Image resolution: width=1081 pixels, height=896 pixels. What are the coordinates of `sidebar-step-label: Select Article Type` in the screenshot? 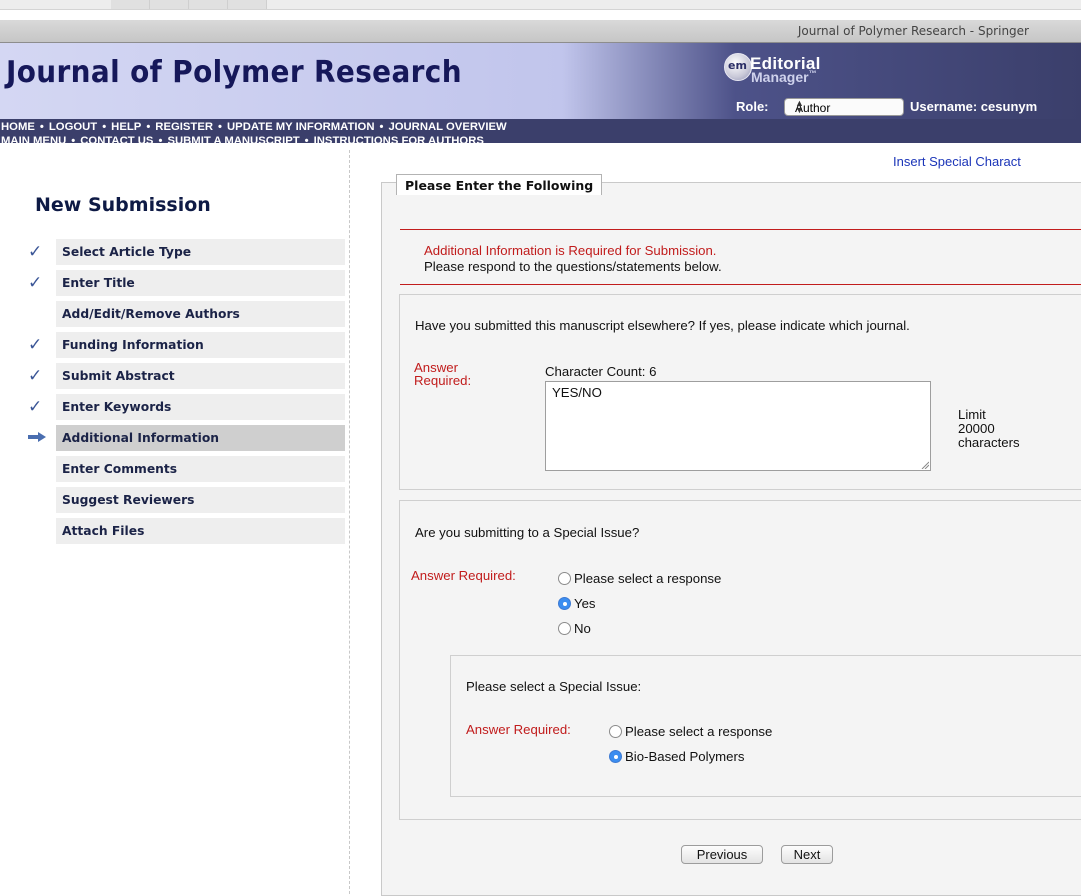 It's located at (127, 252).